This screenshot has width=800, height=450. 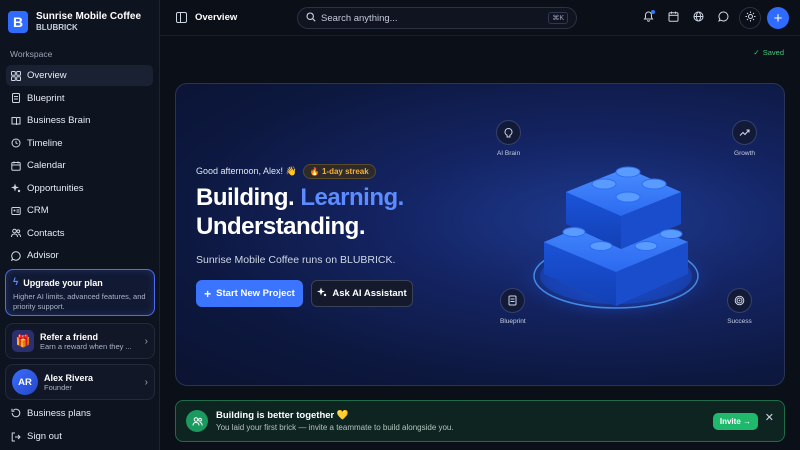 What do you see at coordinates (18, 22) in the screenshot?
I see `brand-logo: B` at bounding box center [18, 22].